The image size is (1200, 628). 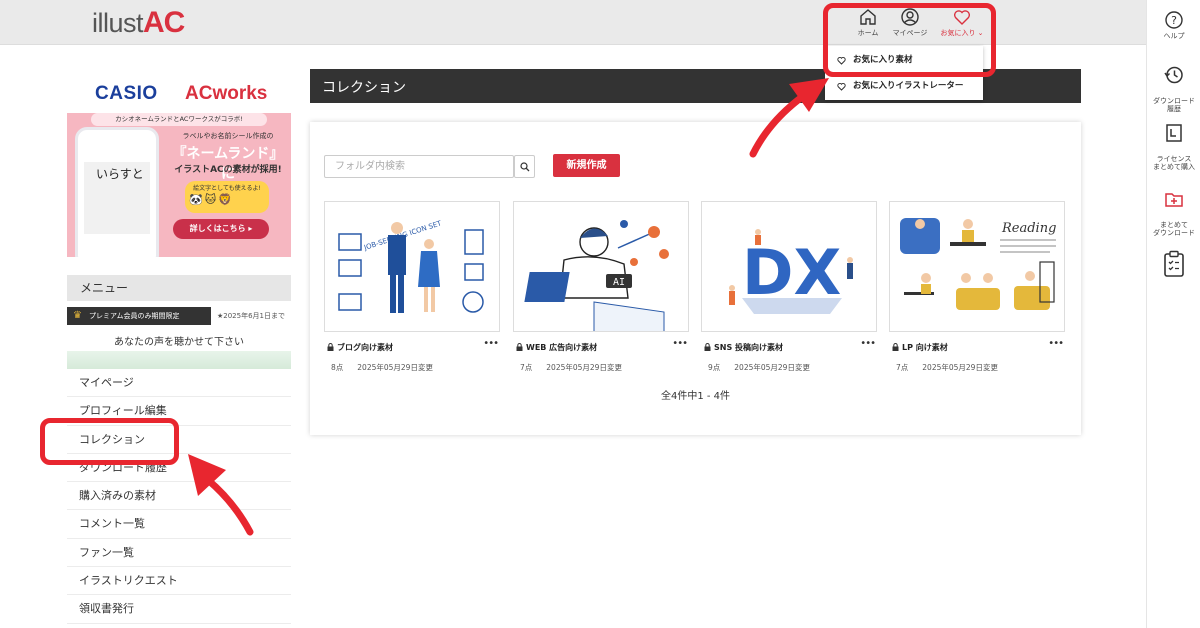 I want to click on collection-card: Reading LP 向け素材 ••• 7点 2025年05月29日変更, so click(x=977, y=286).